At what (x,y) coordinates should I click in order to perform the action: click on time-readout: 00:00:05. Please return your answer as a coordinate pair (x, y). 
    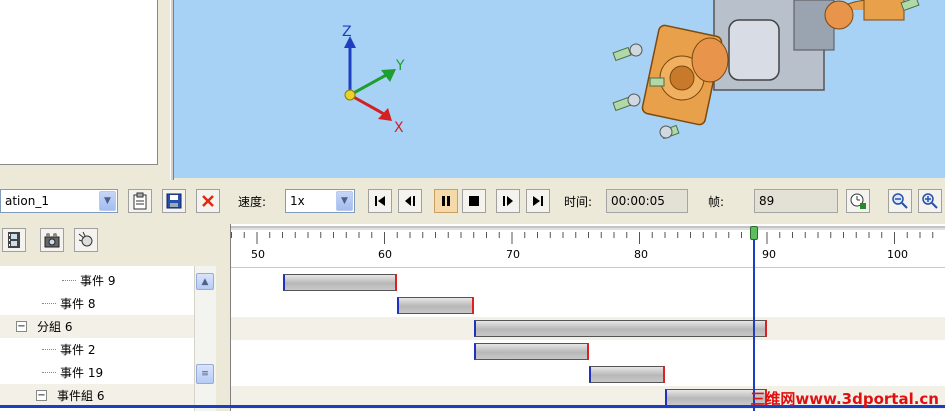
    Looking at the image, I should click on (647, 201).